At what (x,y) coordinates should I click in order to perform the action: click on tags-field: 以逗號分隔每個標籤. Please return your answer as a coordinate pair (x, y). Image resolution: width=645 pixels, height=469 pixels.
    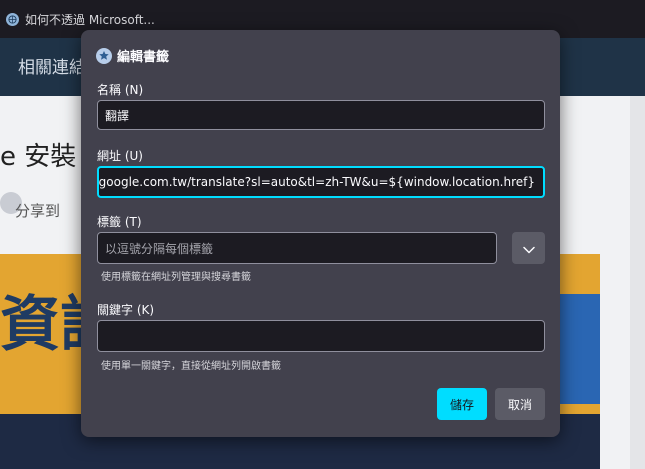
    Looking at the image, I should click on (297, 248).